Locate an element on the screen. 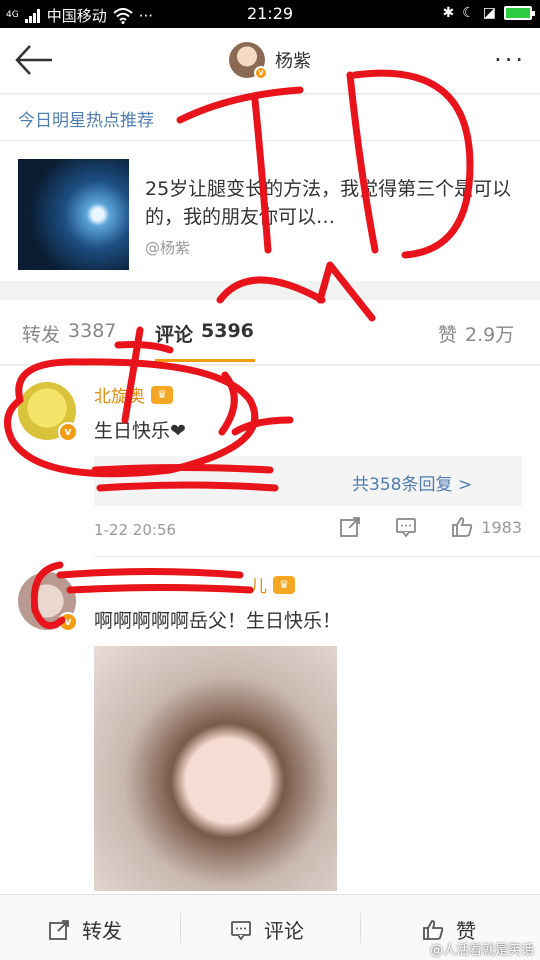 This screenshot has height=960, width=540. commenter-name: 儿 ♛ is located at coordinates (272, 584).